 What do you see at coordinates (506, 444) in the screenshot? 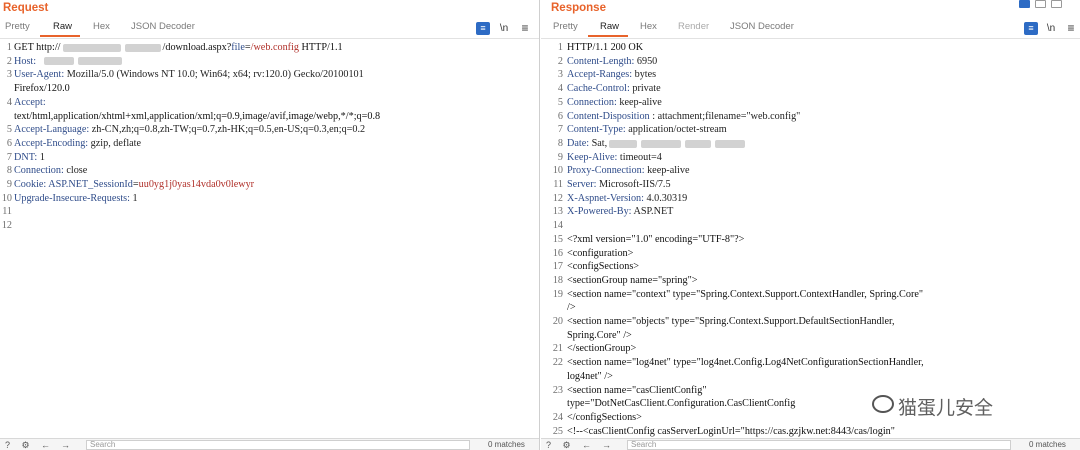
I see `request-match-count: 0 matches` at bounding box center [506, 444].